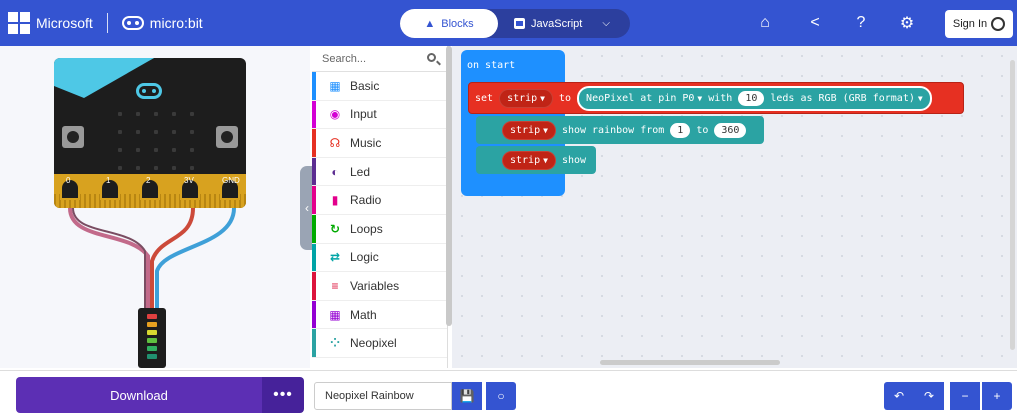 This screenshot has width=1017, height=414. What do you see at coordinates (861, 23) in the screenshot?
I see `help-icon: ?` at bounding box center [861, 23].